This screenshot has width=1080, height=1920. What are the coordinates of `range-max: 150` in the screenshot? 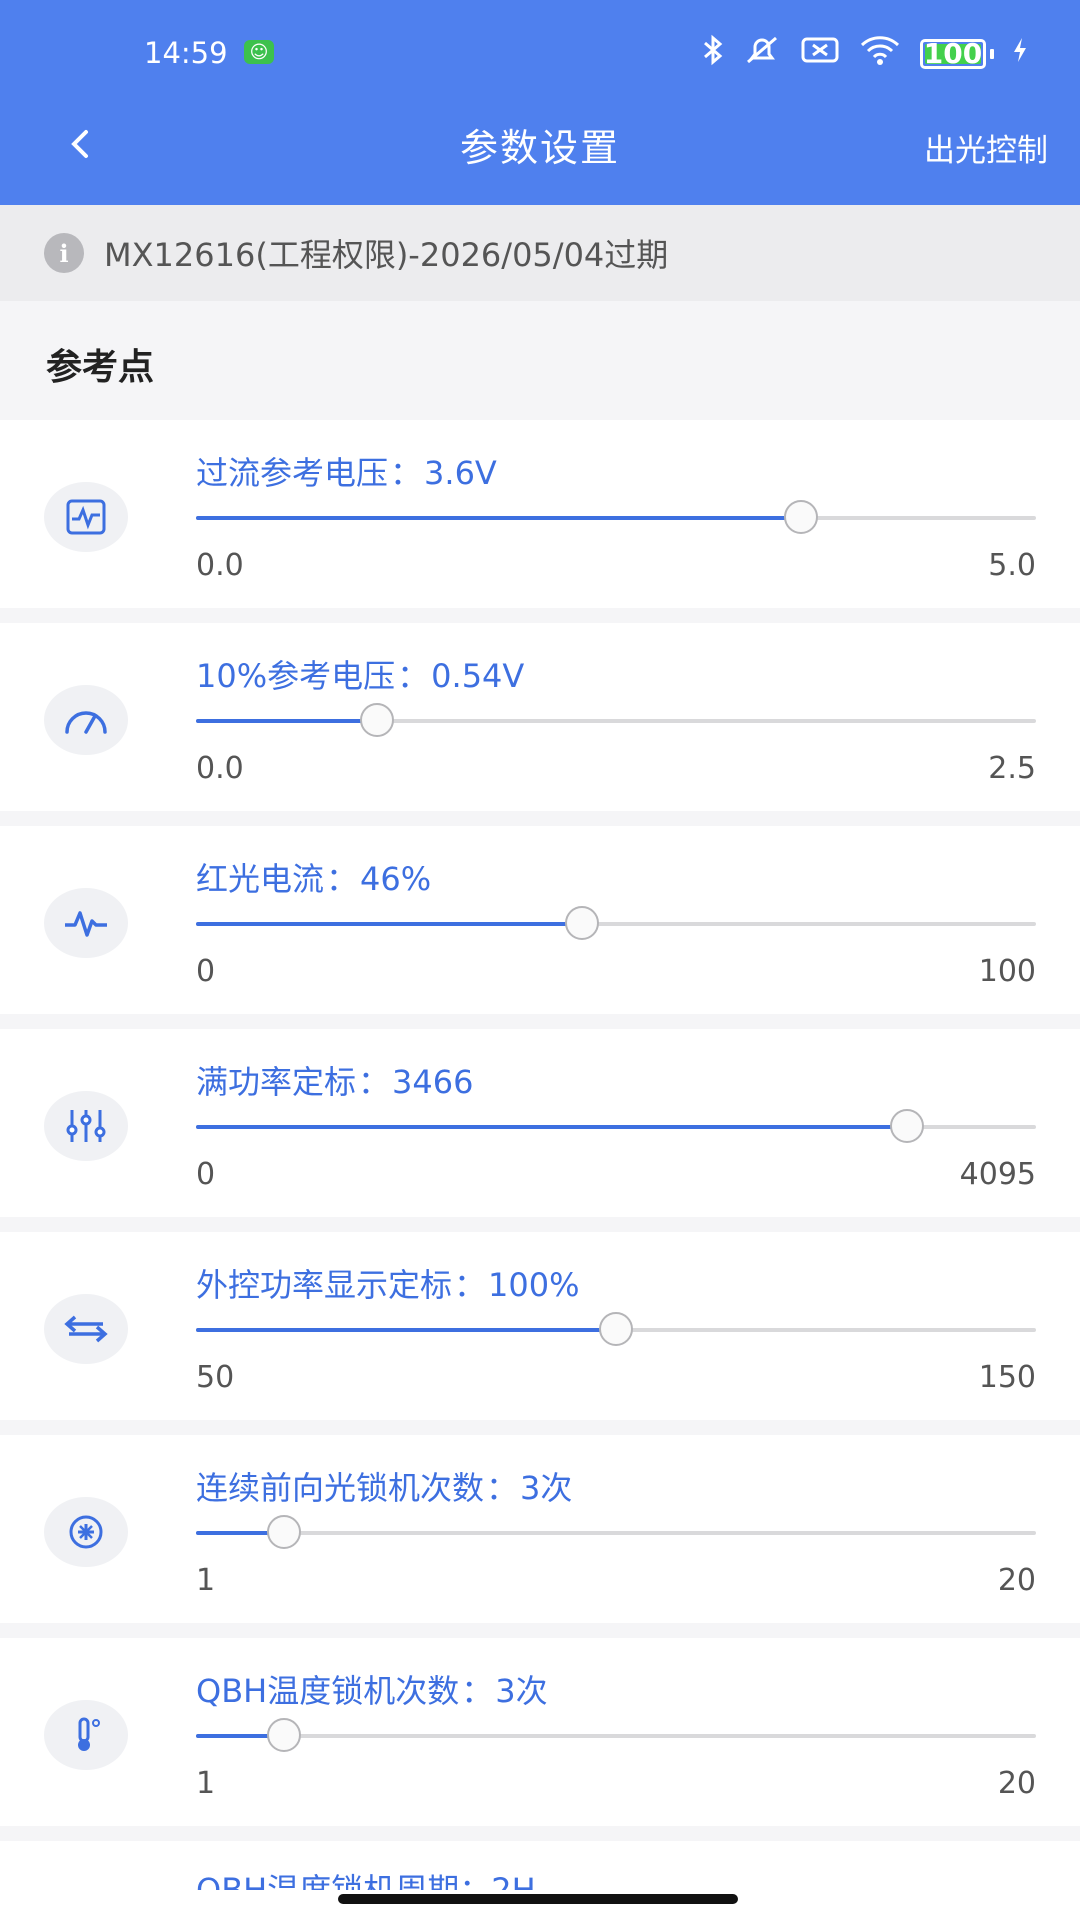 It's located at (1007, 1377).